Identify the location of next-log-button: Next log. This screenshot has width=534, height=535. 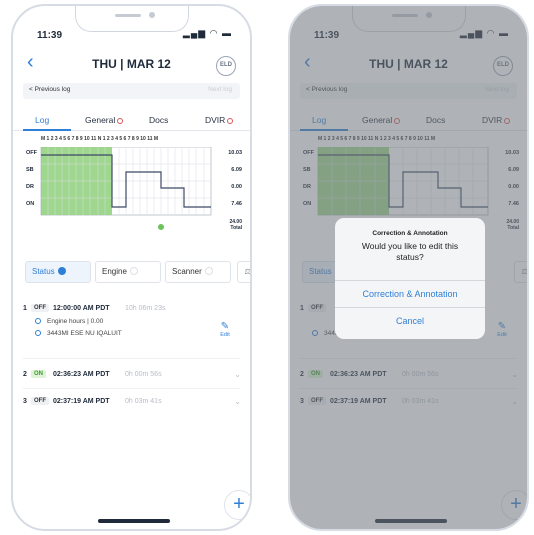
(220, 89).